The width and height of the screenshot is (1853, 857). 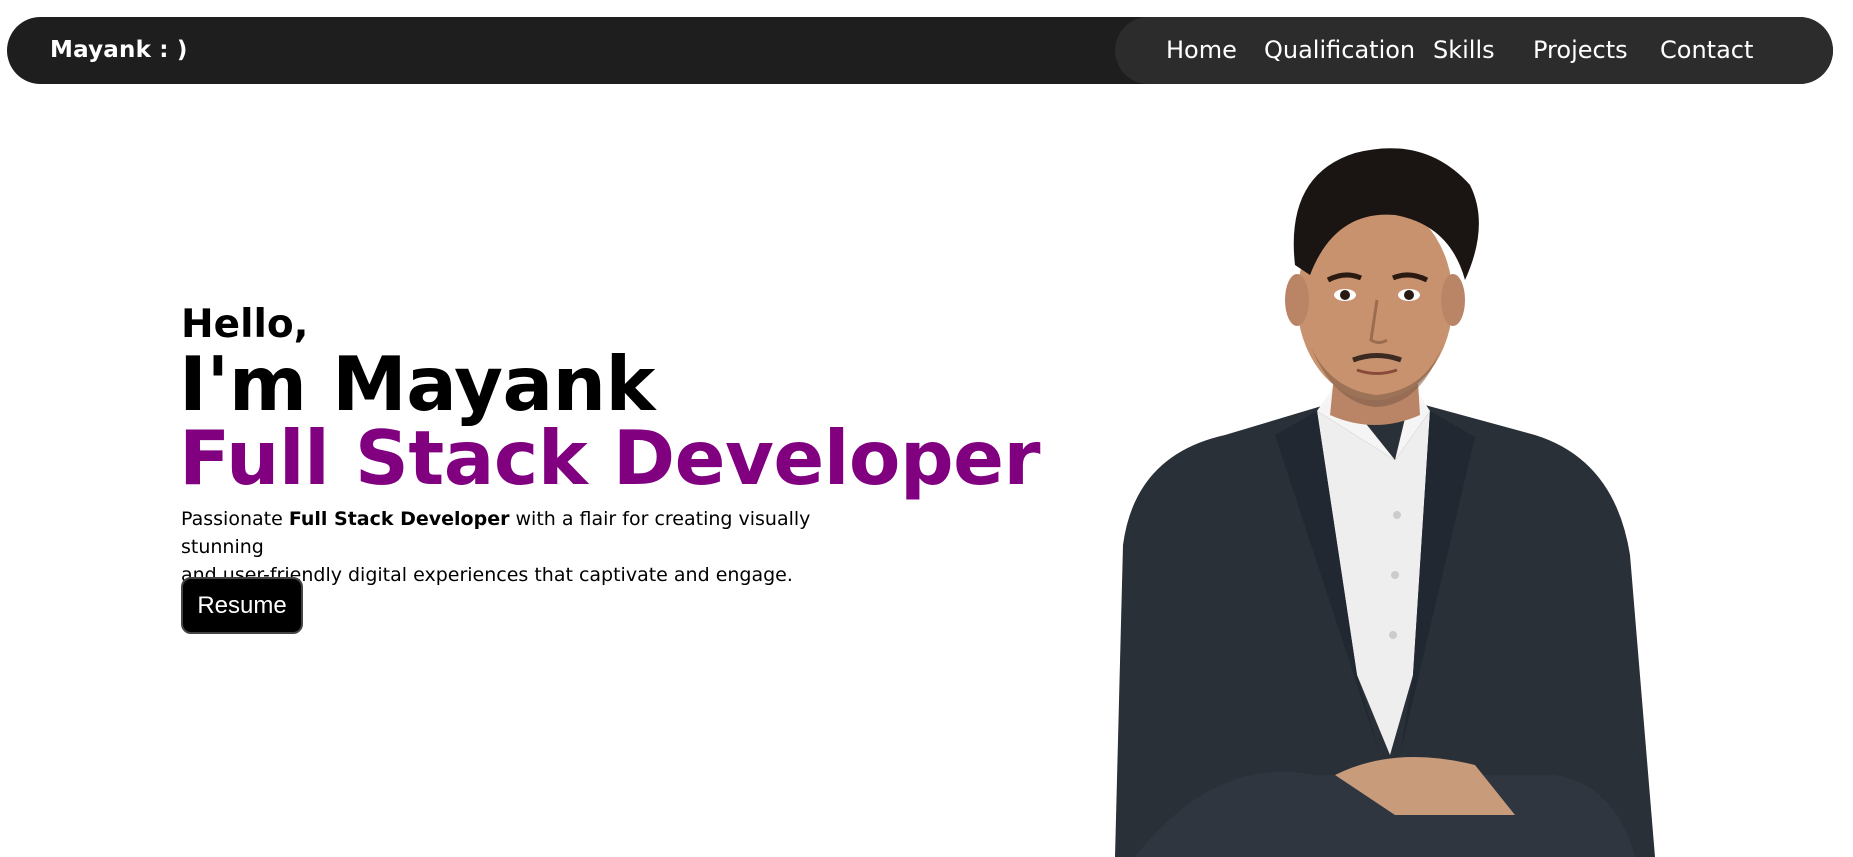 I want to click on tagline-start: Passionate, so click(x=235, y=519).